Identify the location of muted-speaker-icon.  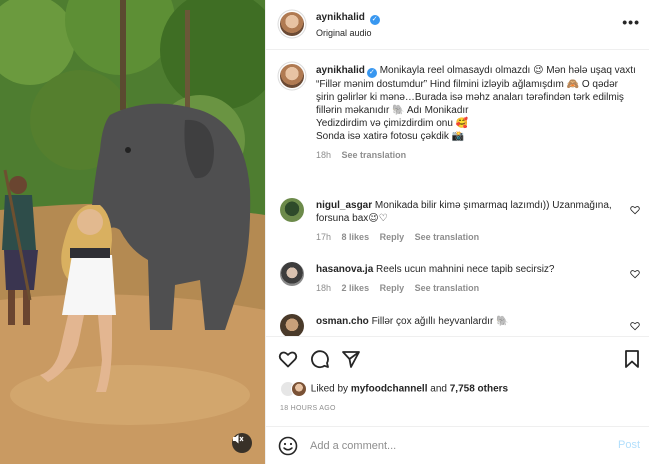
(238, 439).